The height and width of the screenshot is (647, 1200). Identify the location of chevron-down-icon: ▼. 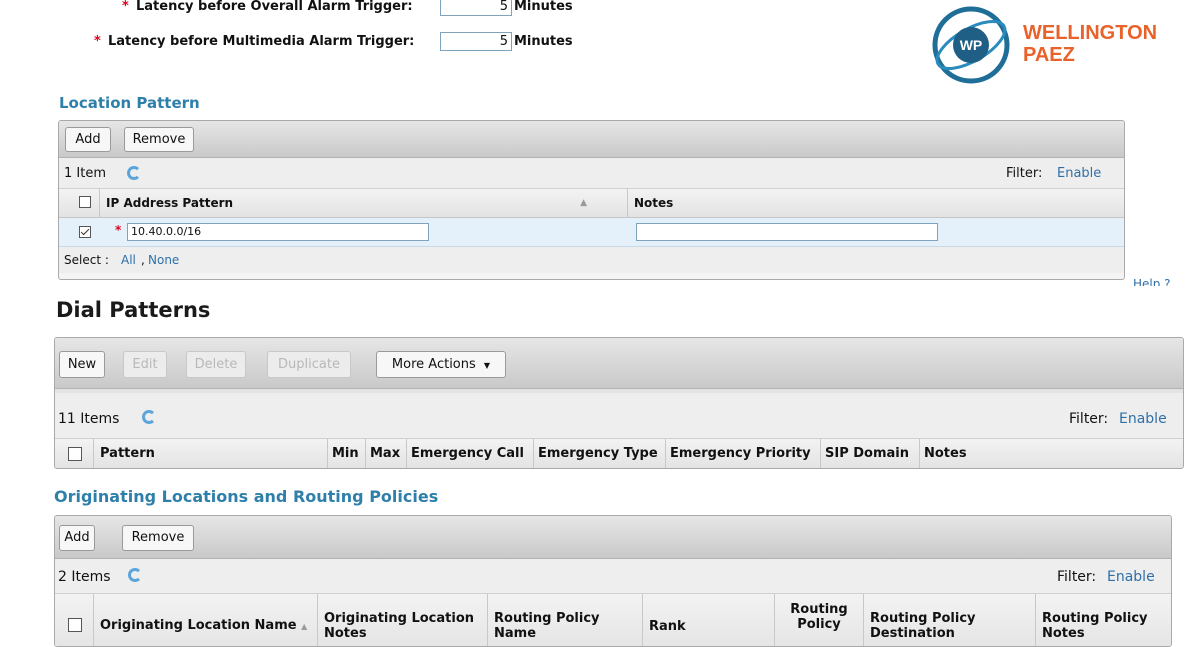
(487, 365).